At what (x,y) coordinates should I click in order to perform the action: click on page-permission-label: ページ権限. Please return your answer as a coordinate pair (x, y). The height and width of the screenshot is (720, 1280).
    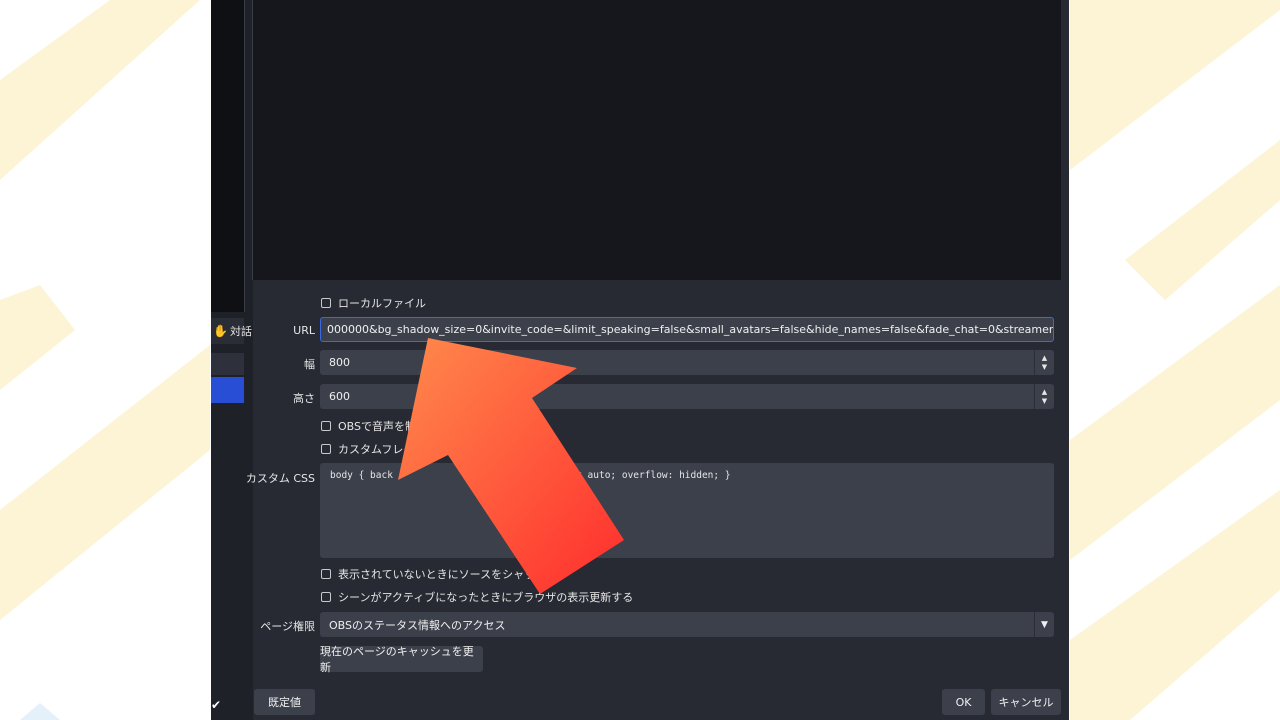
    Looking at the image, I should click on (287, 626).